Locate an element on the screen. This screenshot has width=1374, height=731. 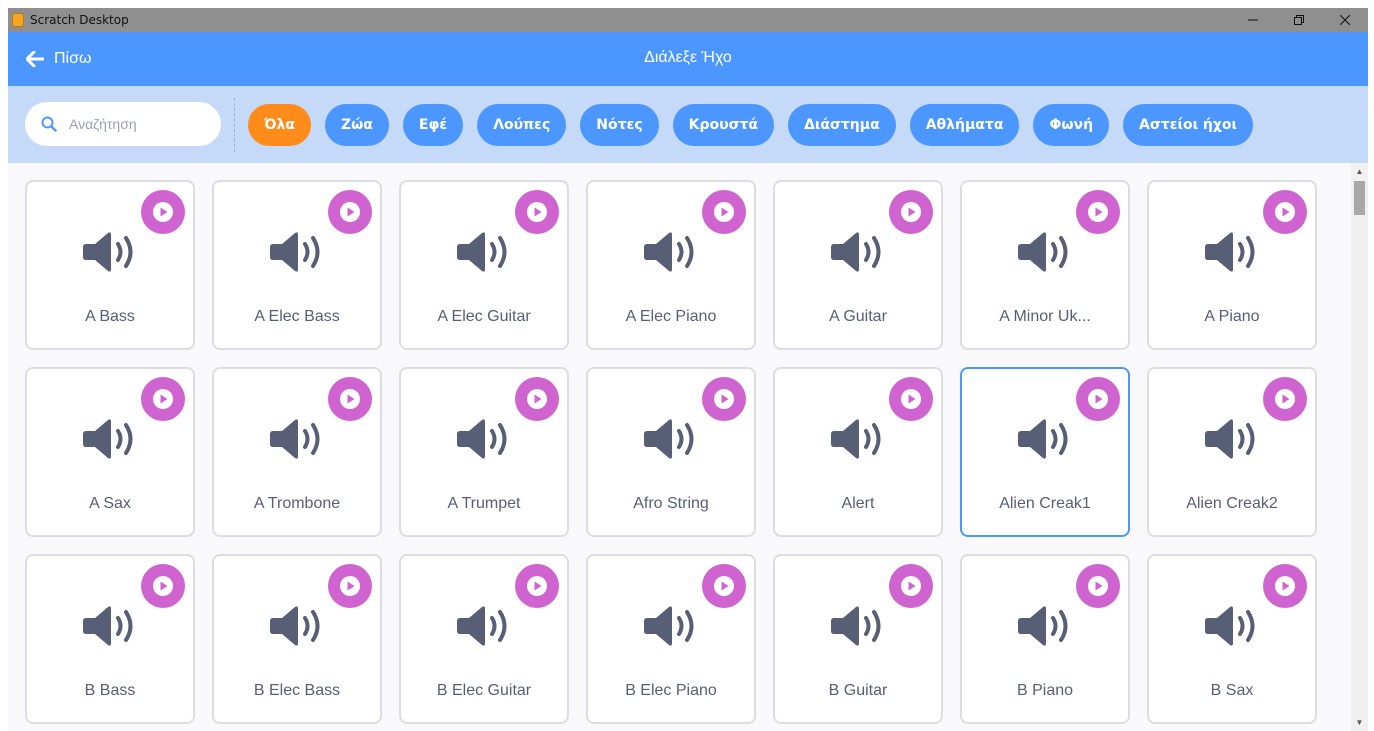
restore-button is located at coordinates (1299, 20).